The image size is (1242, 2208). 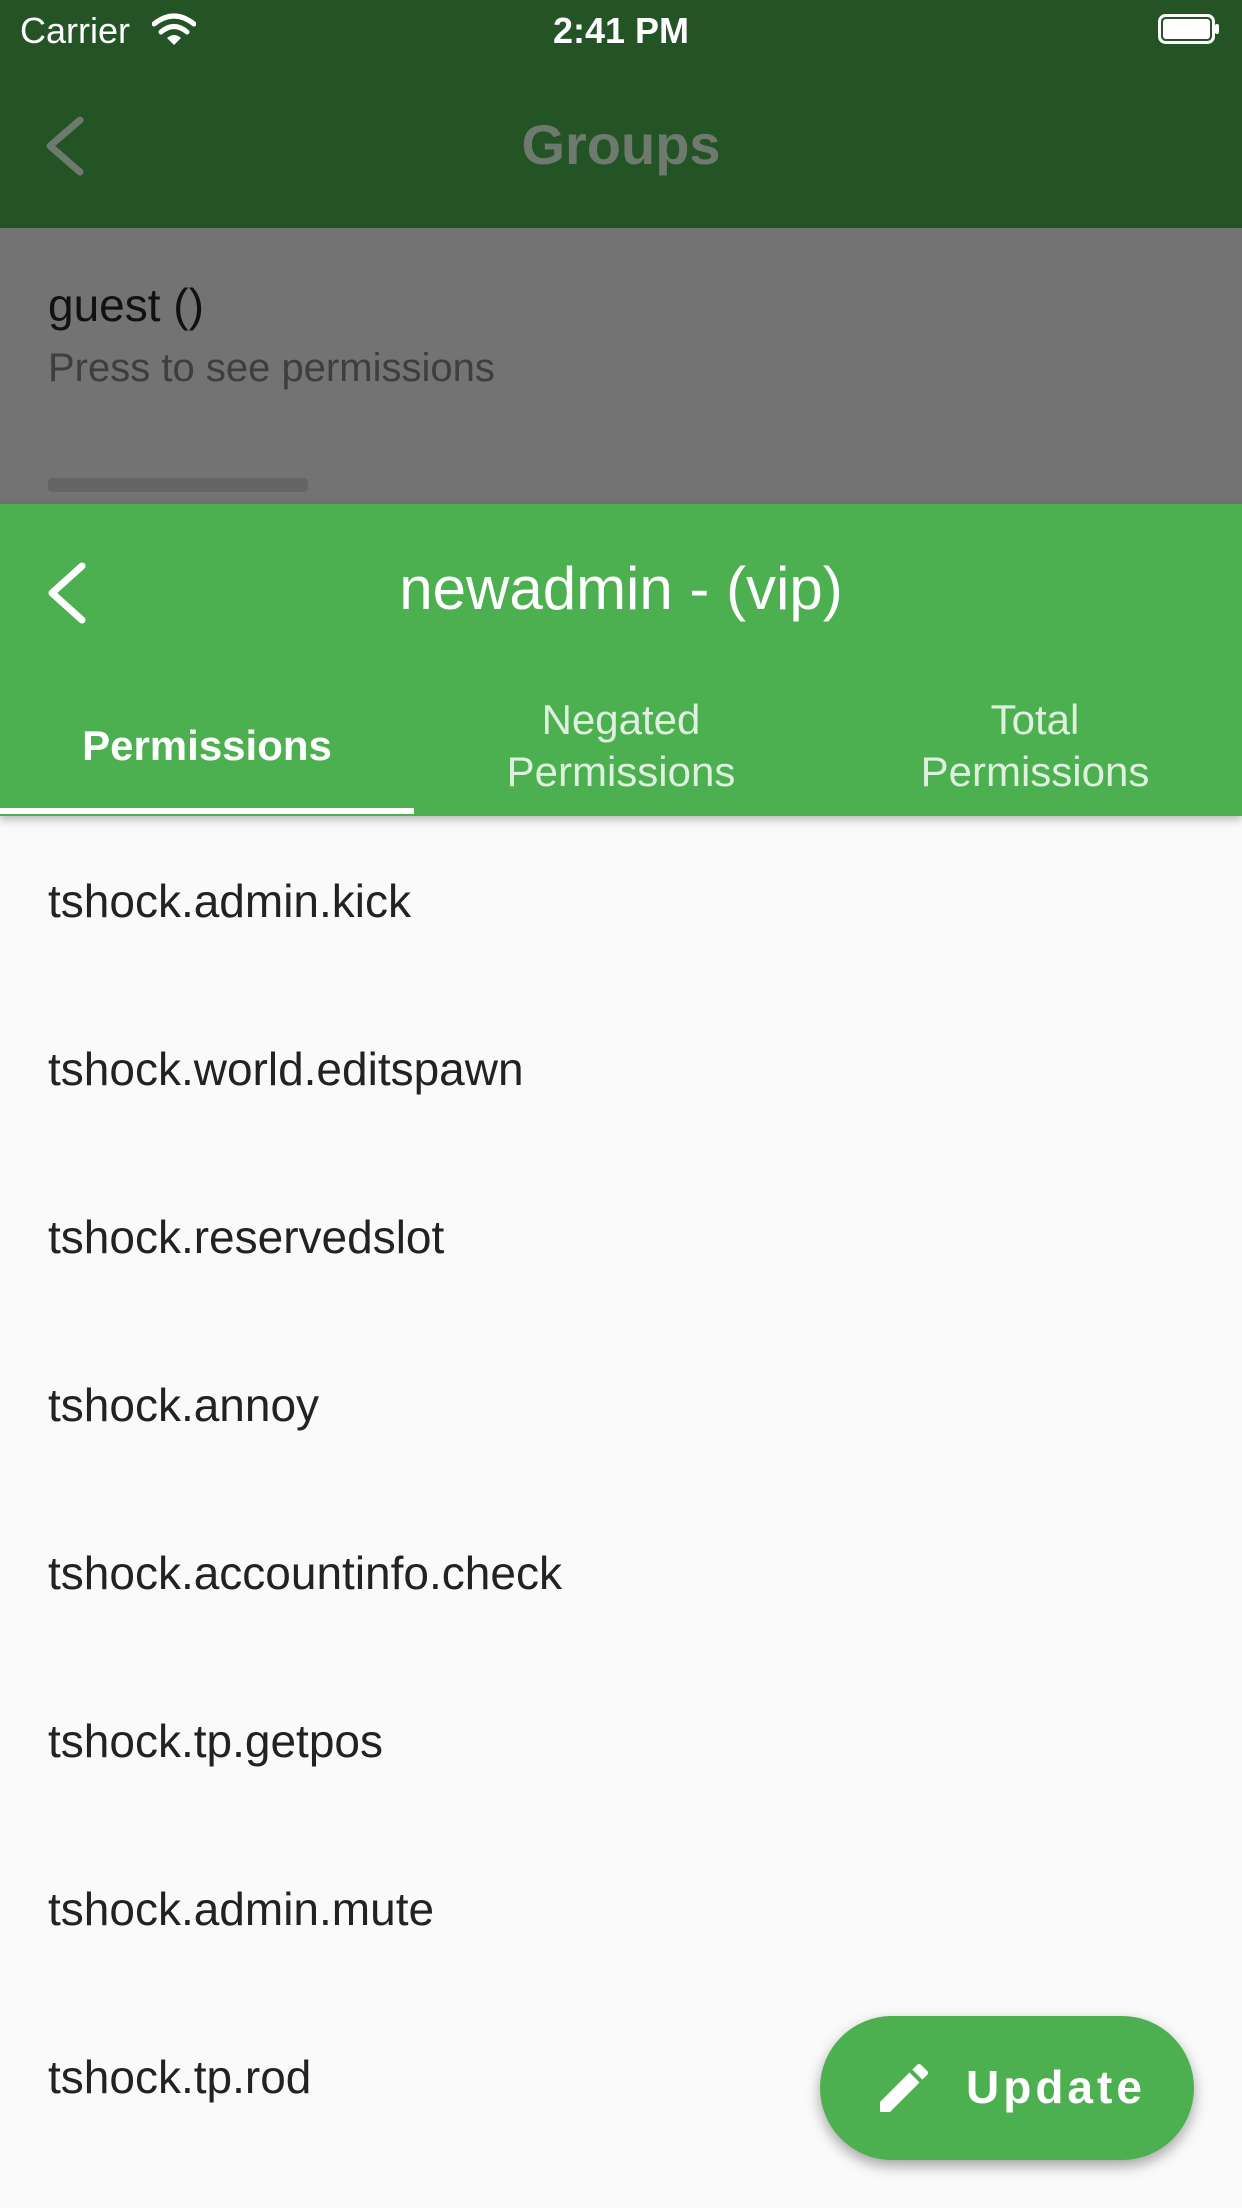 I want to click on tab-label-line1: Negated, so click(x=621, y=719).